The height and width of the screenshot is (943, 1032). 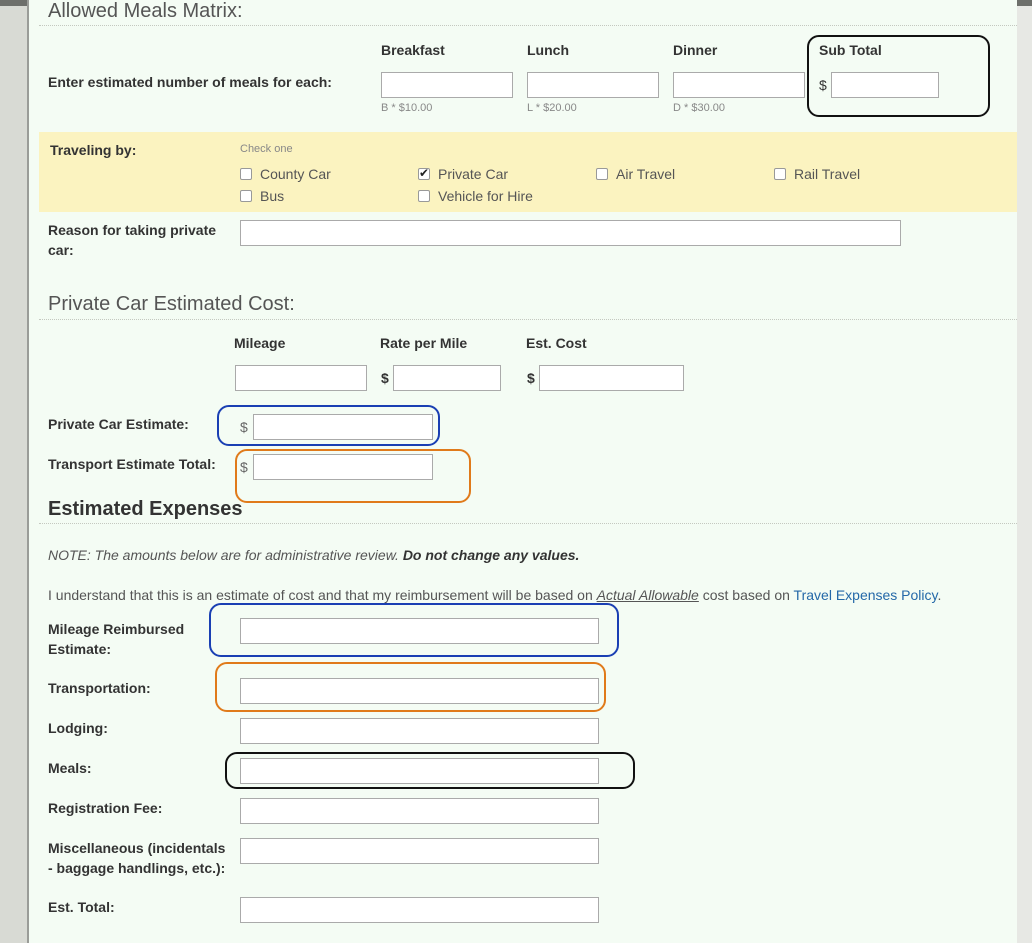 I want to click on transportation-label: Transportation:, so click(x=99, y=688).